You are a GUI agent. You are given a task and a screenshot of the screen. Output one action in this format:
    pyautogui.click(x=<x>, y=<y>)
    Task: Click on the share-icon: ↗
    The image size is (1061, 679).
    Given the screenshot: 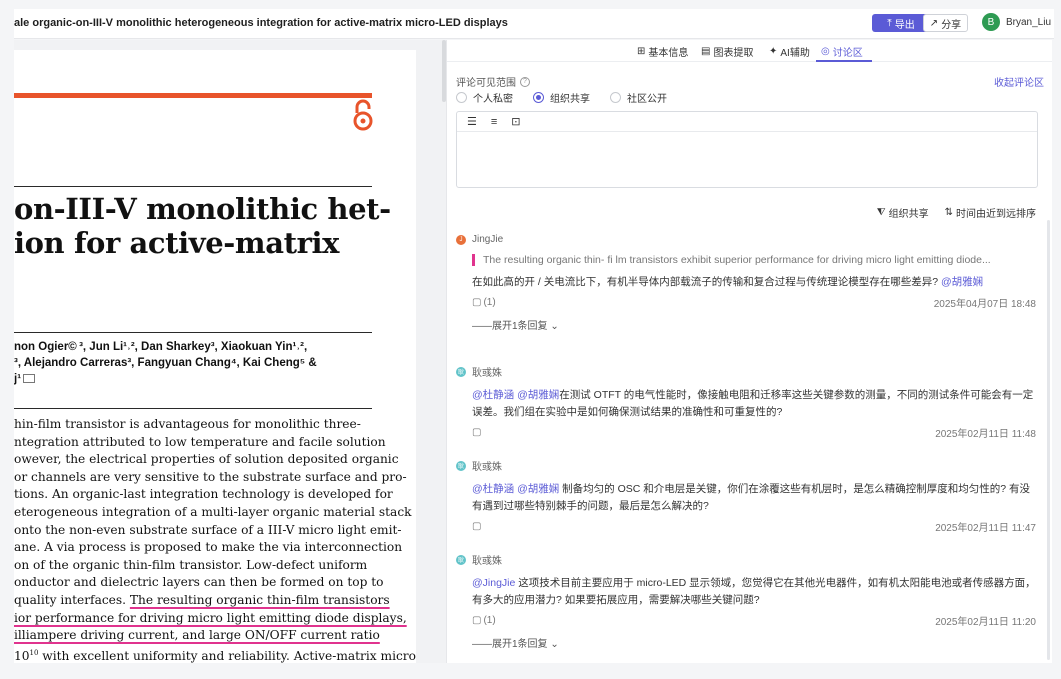 What is the action you would take?
    pyautogui.click(x=934, y=23)
    